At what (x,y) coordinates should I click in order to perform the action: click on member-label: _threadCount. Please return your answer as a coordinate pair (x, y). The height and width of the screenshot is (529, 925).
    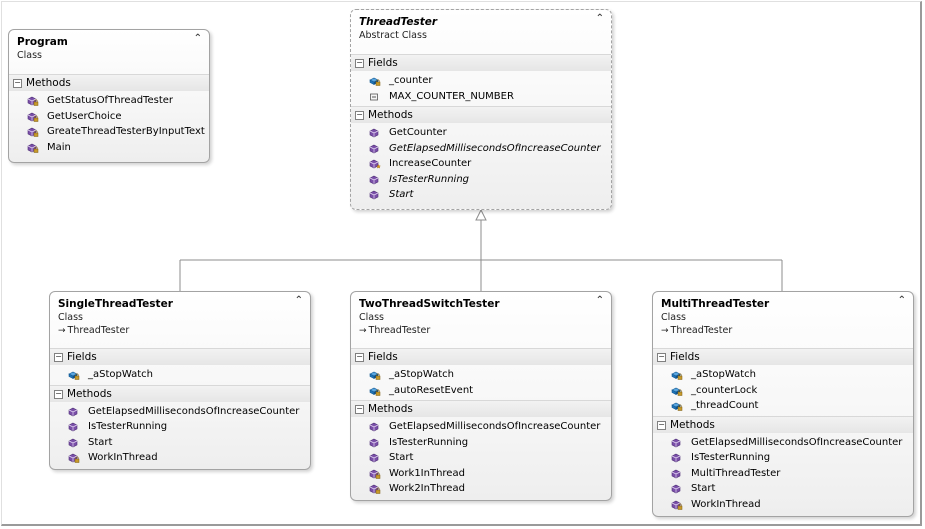
    Looking at the image, I should click on (725, 405).